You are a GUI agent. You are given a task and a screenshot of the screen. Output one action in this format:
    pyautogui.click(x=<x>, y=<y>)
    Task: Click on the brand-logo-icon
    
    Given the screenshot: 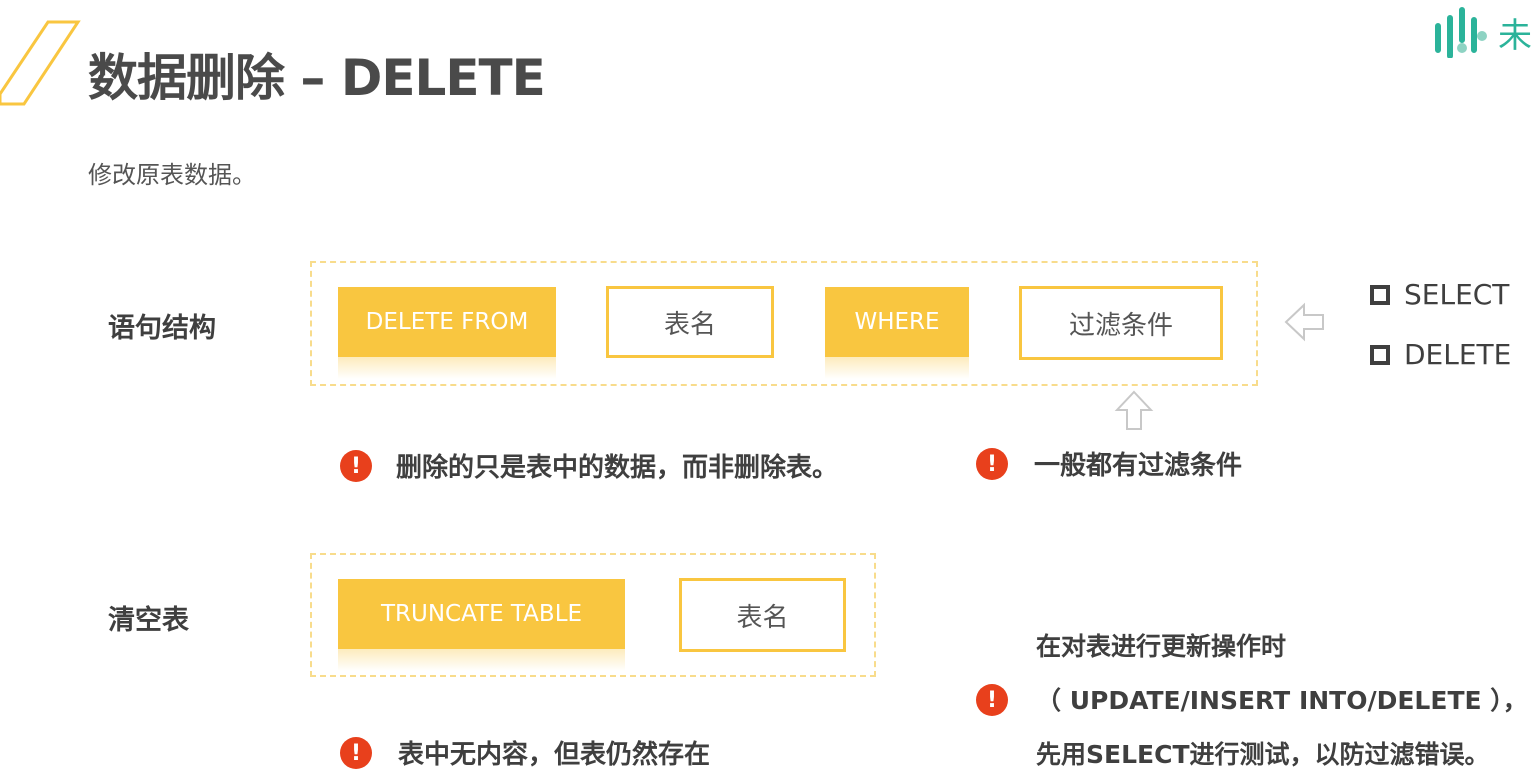 What is the action you would take?
    pyautogui.click(x=1461, y=32)
    